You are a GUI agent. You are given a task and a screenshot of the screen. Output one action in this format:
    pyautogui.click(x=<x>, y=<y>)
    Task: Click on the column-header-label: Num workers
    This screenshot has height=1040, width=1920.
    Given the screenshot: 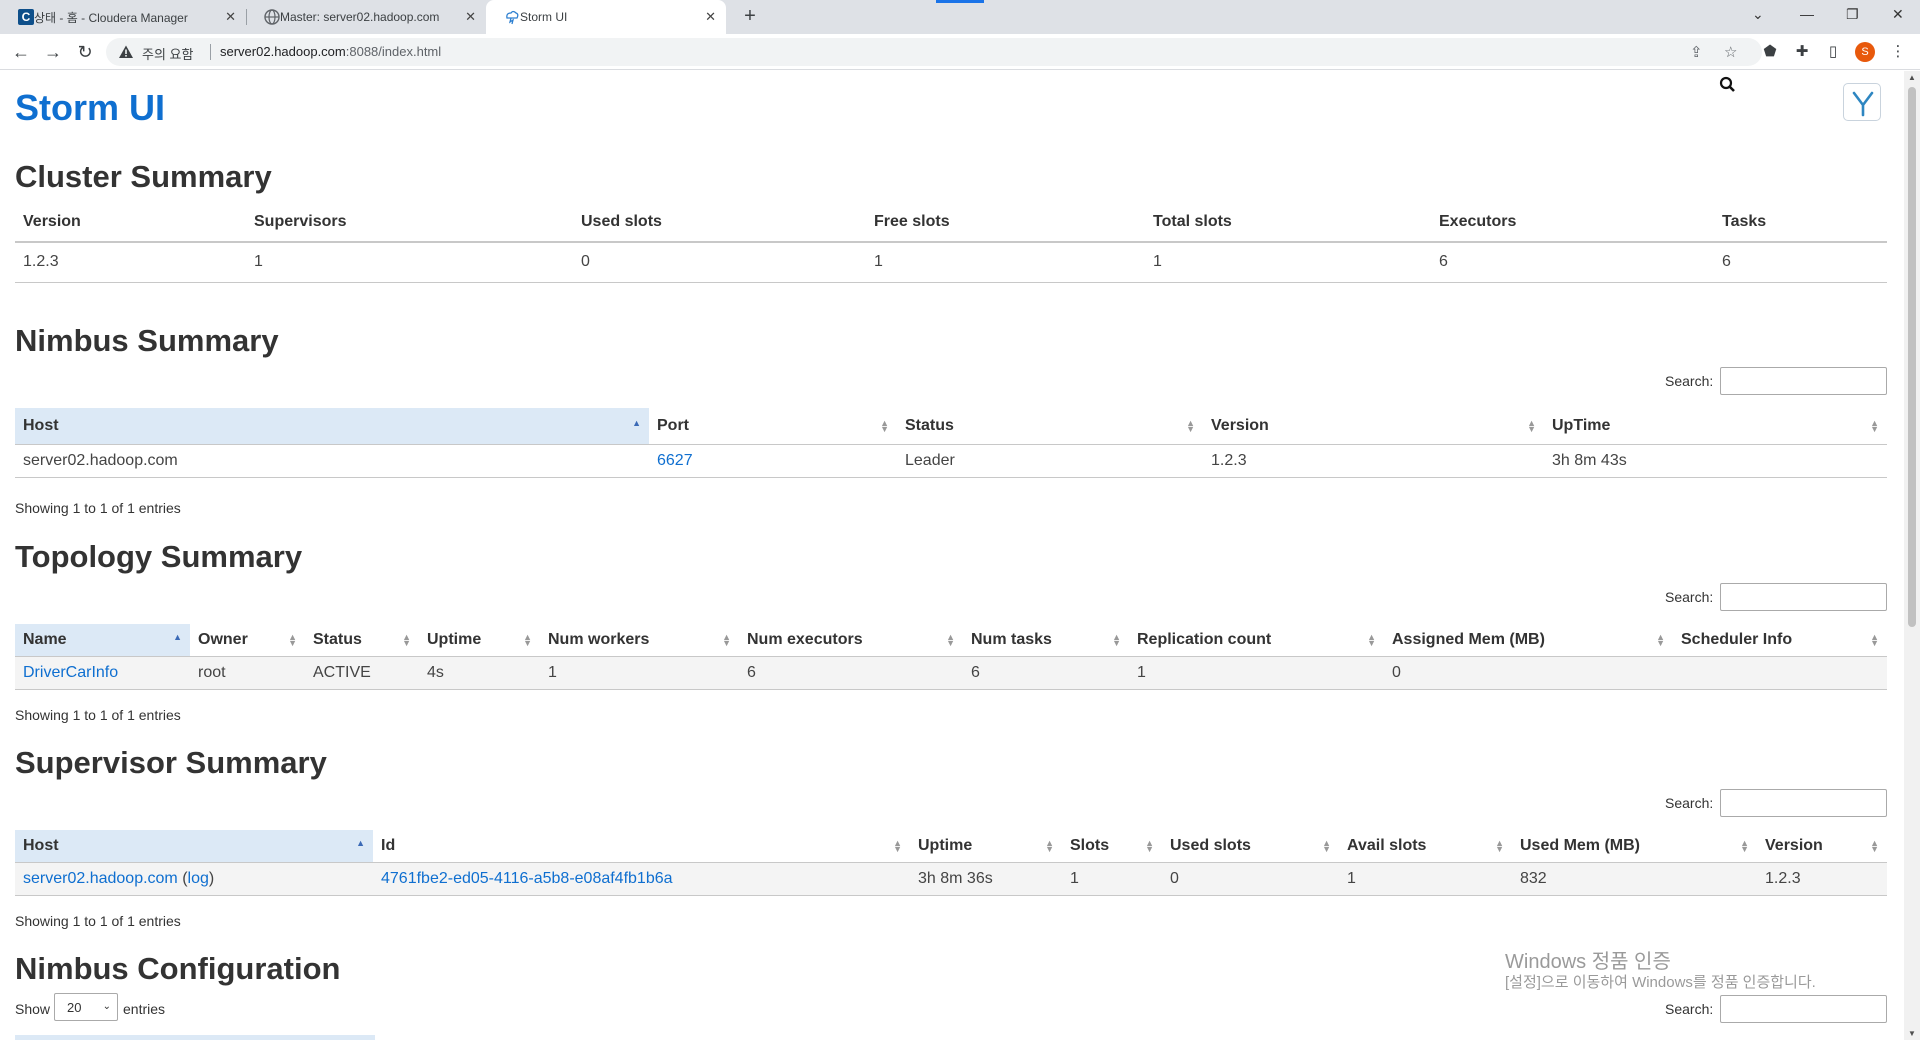 What is the action you would take?
    pyautogui.click(x=599, y=639)
    